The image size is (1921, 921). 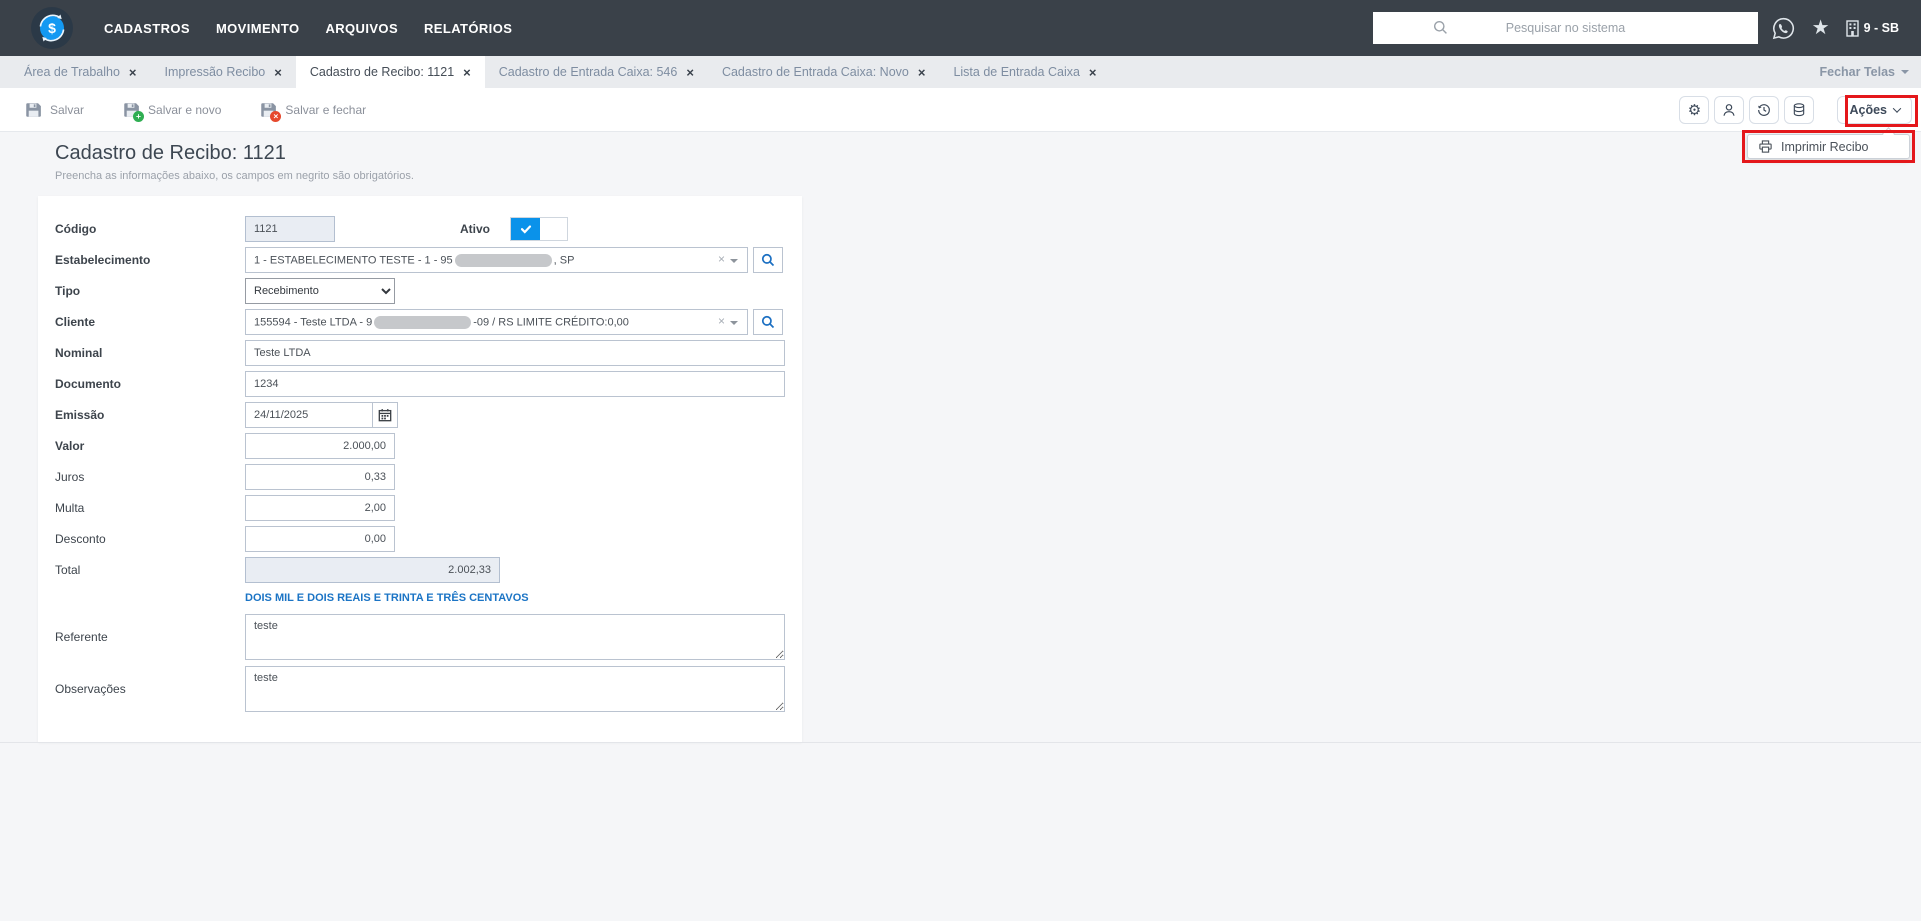 I want to click on documento-field, so click(x=515, y=384).